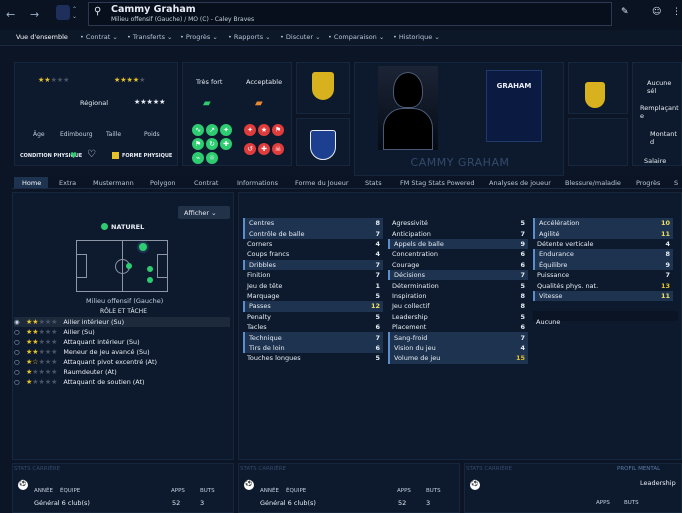 This screenshot has width=682, height=513. What do you see at coordinates (313, 233) in the screenshot?
I see `attribute-row: Contrôle de balle 7` at bounding box center [313, 233].